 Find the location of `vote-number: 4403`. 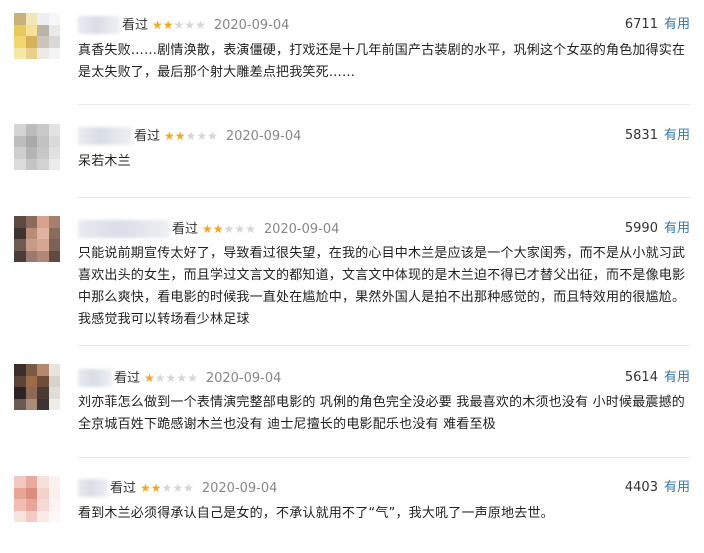

vote-number: 4403 is located at coordinates (641, 487).